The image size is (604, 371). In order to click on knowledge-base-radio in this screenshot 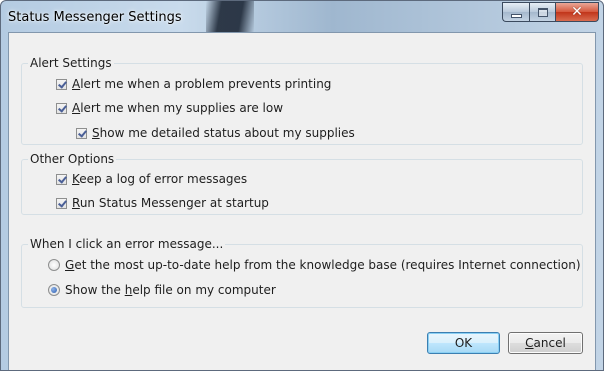, I will do `click(54, 265)`.